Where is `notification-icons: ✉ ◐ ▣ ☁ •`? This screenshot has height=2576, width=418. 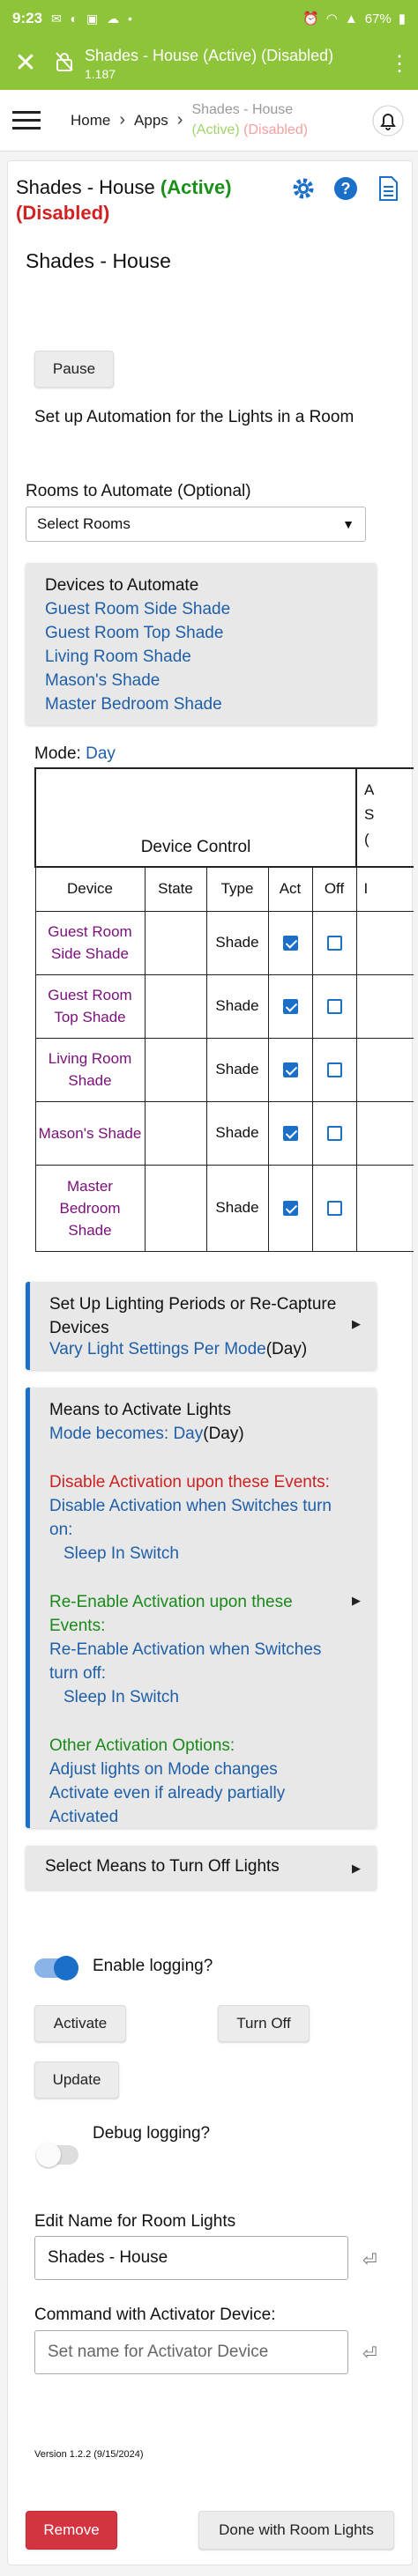
notification-icons: ✉ ◐ ▣ ☁ • is located at coordinates (93, 19).